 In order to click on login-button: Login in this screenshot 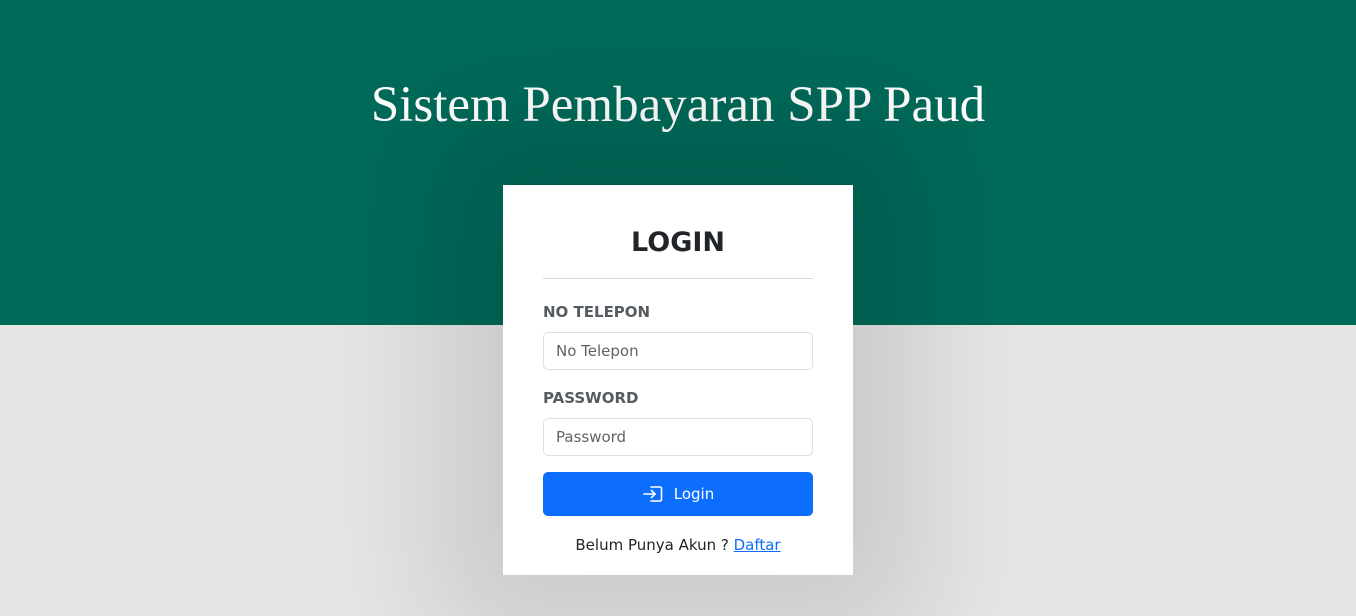, I will do `click(678, 494)`.